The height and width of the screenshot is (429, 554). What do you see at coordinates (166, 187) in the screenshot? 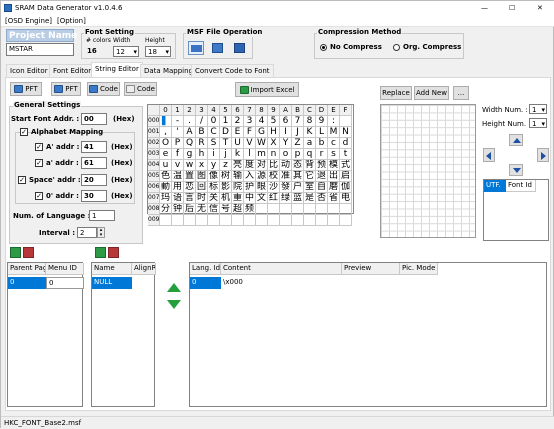
I see `font-glyph-cell: 動` at bounding box center [166, 187].